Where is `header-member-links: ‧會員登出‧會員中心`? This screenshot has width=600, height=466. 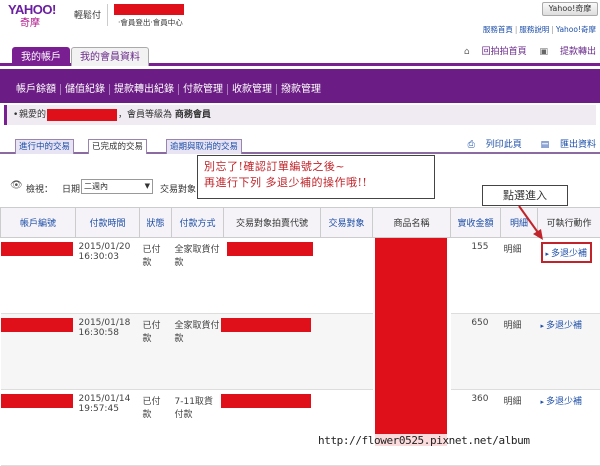
header-member-links: ‧會員登出‧會員中心 is located at coordinates (150, 22).